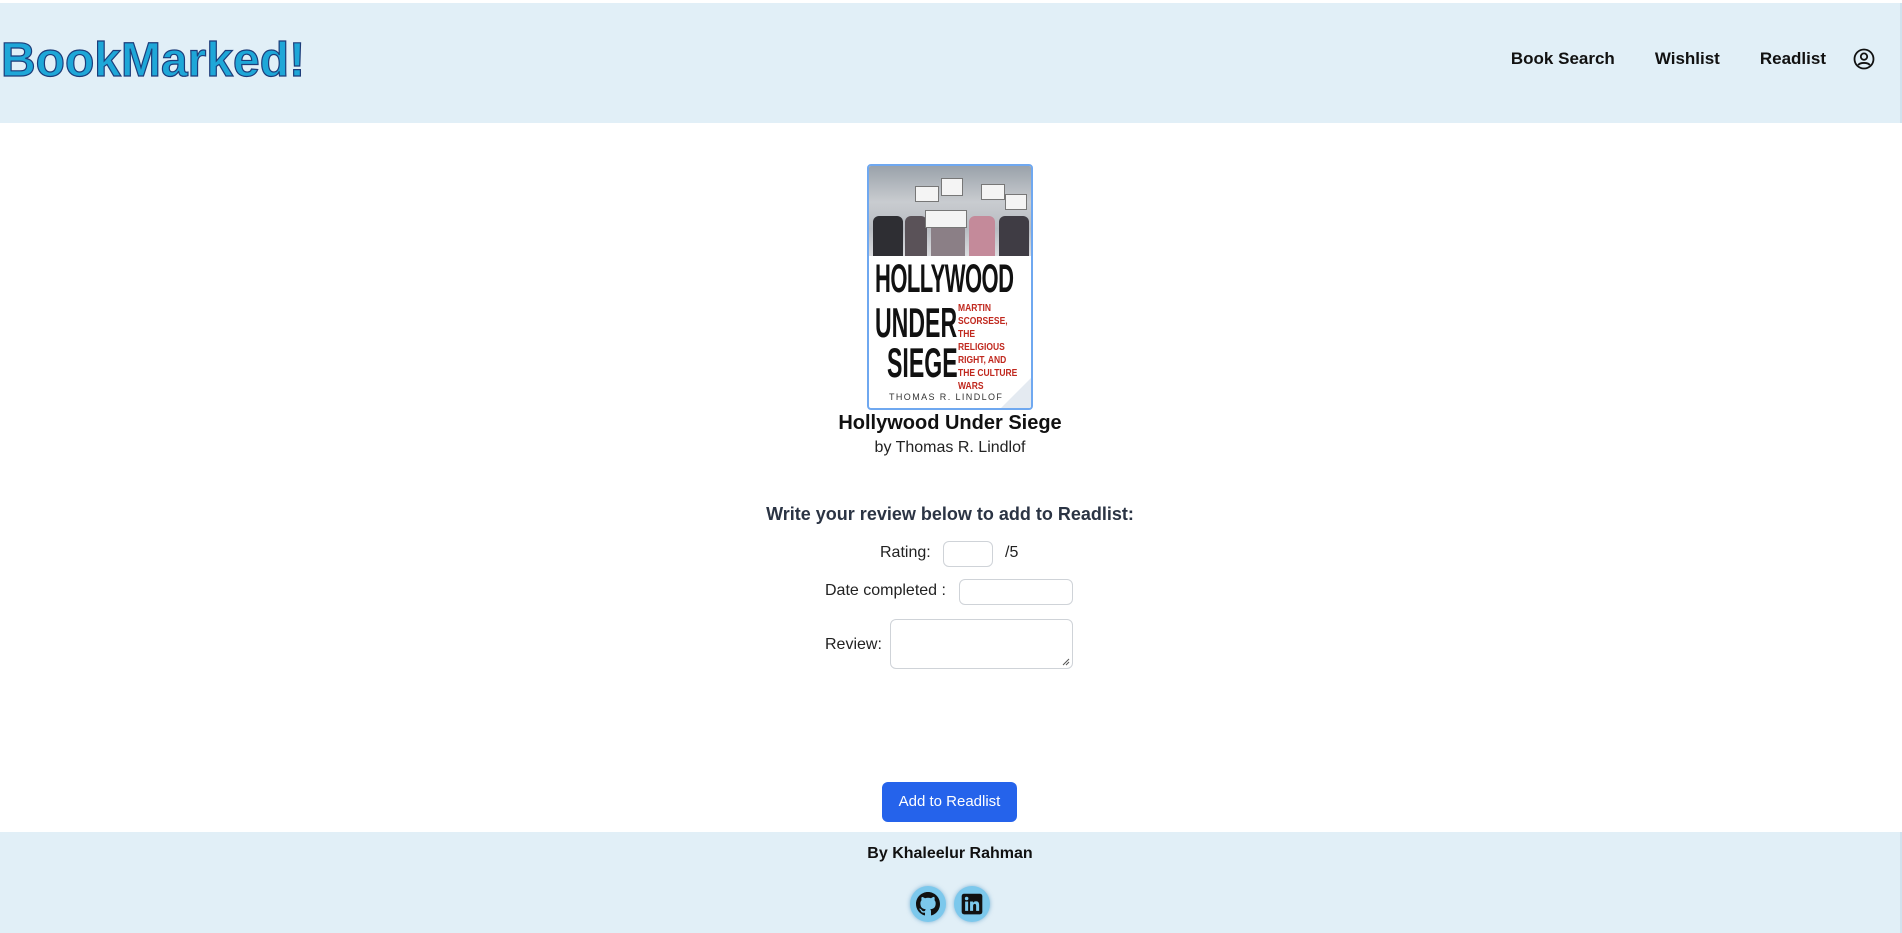 Image resolution: width=1902 pixels, height=933 pixels. What do you see at coordinates (950, 423) in the screenshot?
I see `book-title: Hollywood Under Siege` at bounding box center [950, 423].